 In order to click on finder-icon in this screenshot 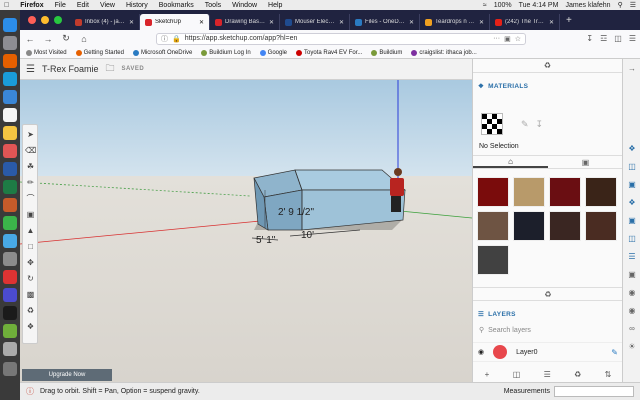, I will do `click(10, 25)`.